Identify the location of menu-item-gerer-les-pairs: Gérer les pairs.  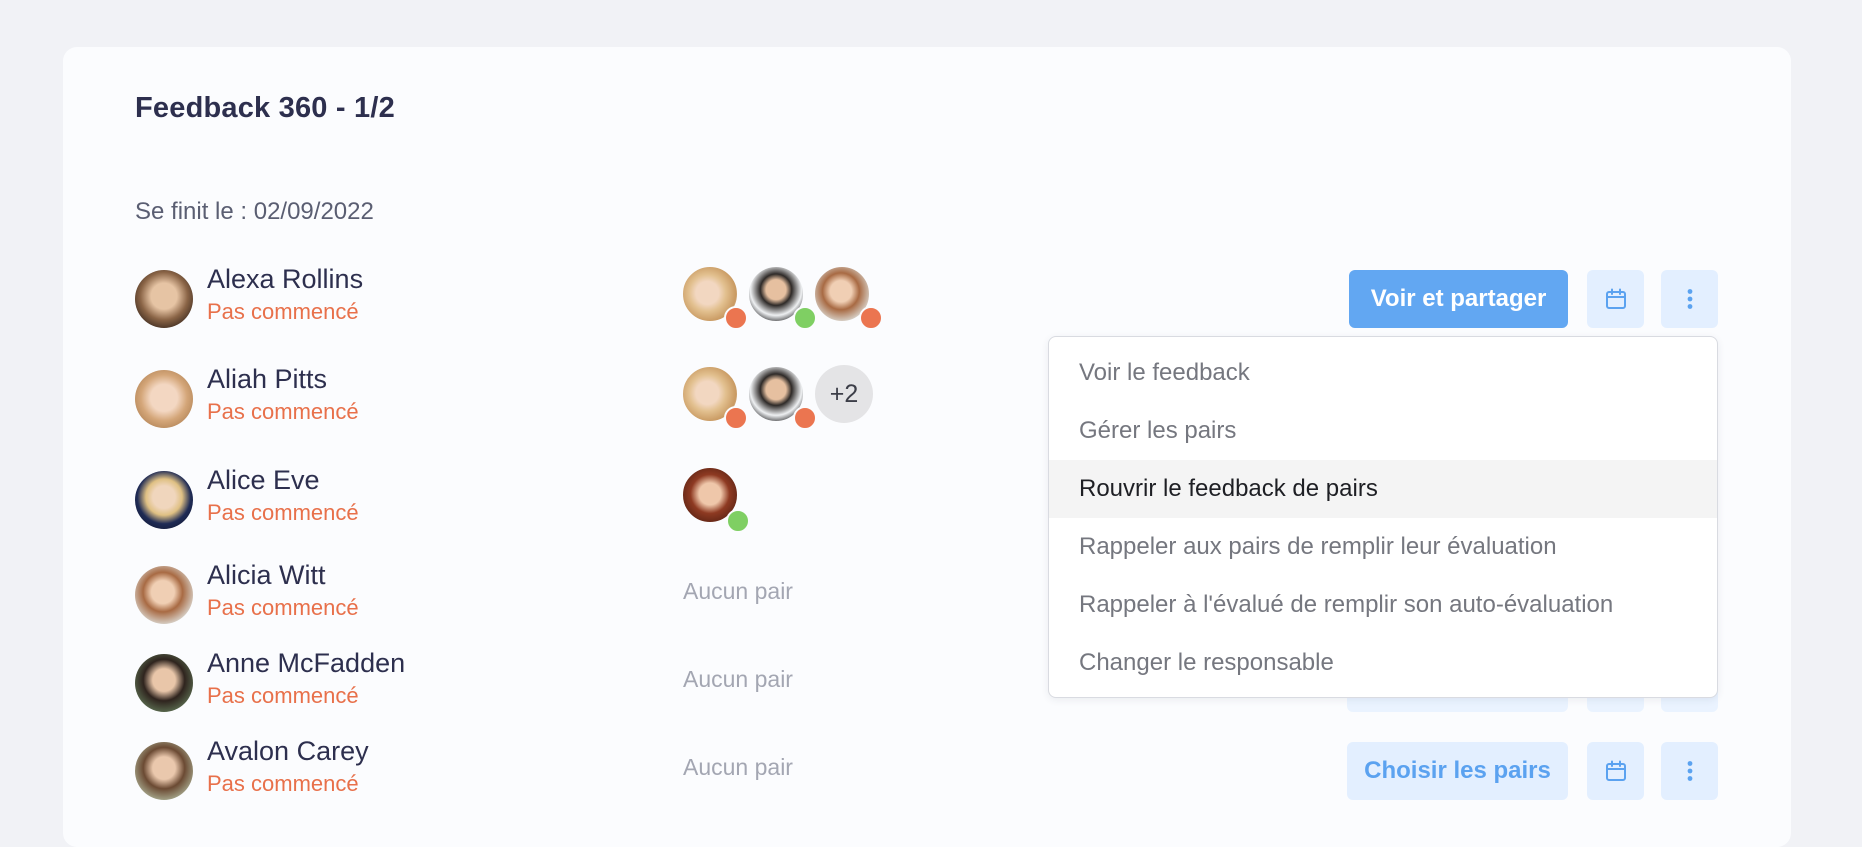
(1383, 431).